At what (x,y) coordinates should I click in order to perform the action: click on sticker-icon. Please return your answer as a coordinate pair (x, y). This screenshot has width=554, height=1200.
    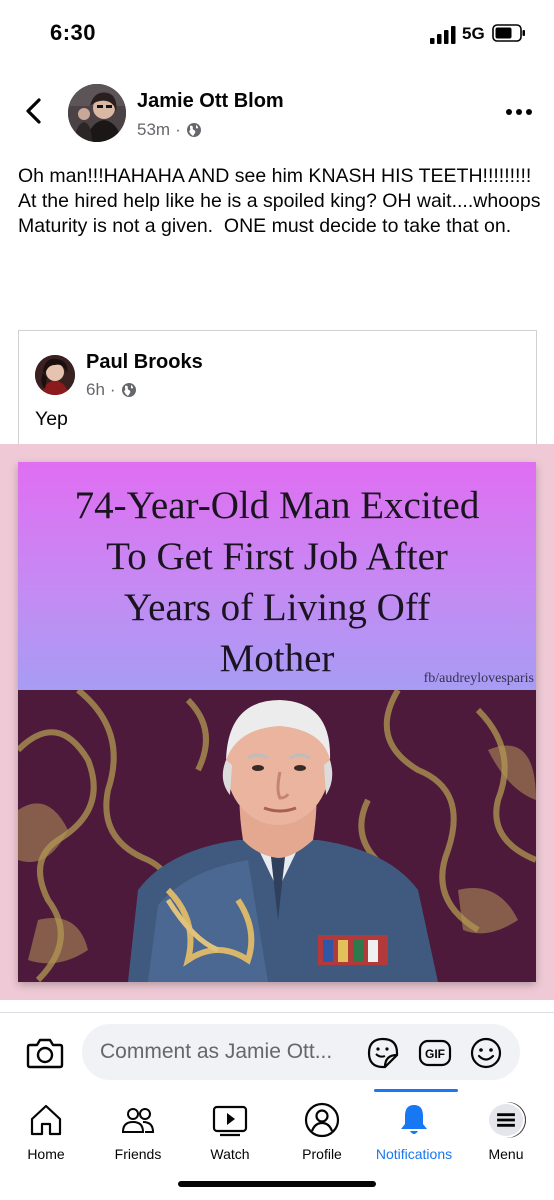
    Looking at the image, I should click on (383, 1053).